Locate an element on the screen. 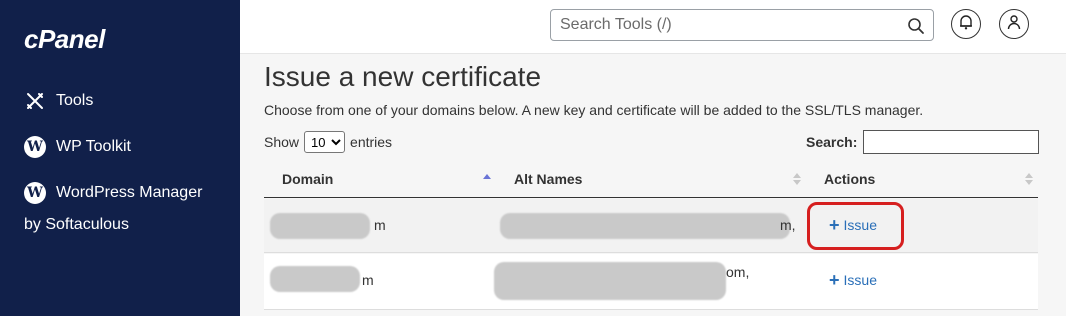 This screenshot has height=316, width=1066. notifications-button is located at coordinates (966, 24).